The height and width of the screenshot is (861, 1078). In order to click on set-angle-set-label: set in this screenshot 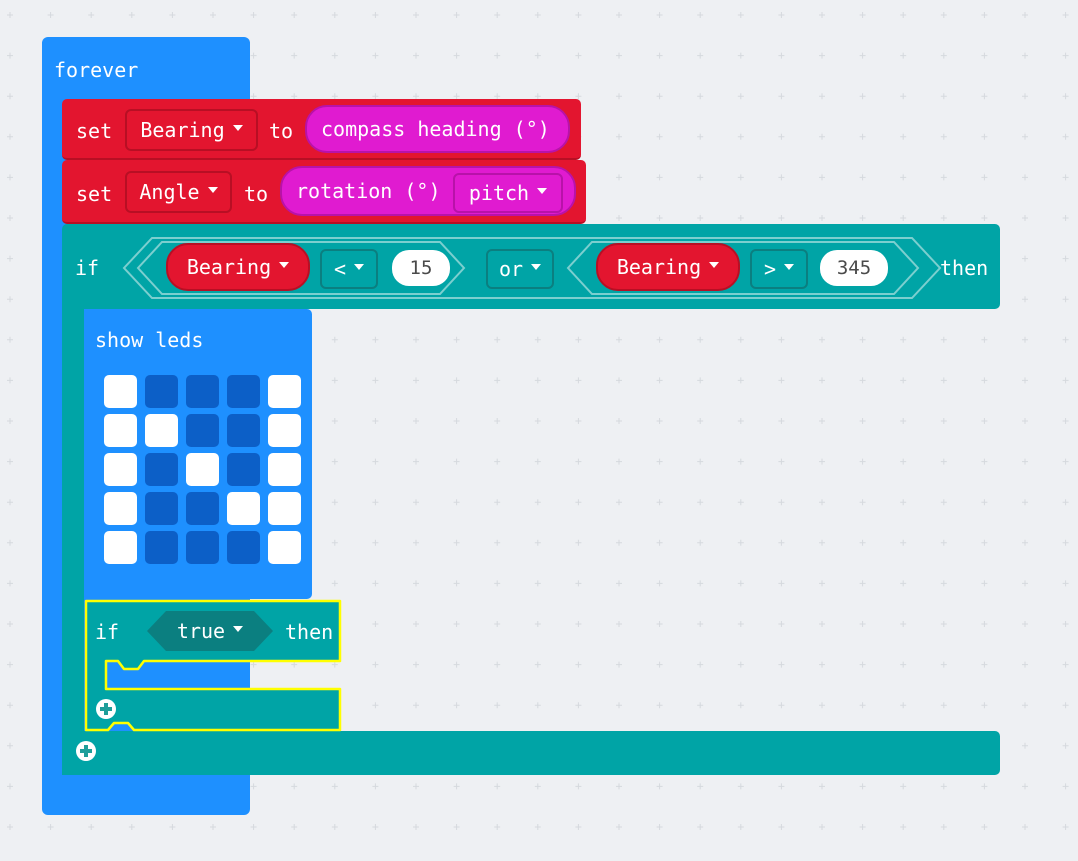, I will do `click(94, 194)`.